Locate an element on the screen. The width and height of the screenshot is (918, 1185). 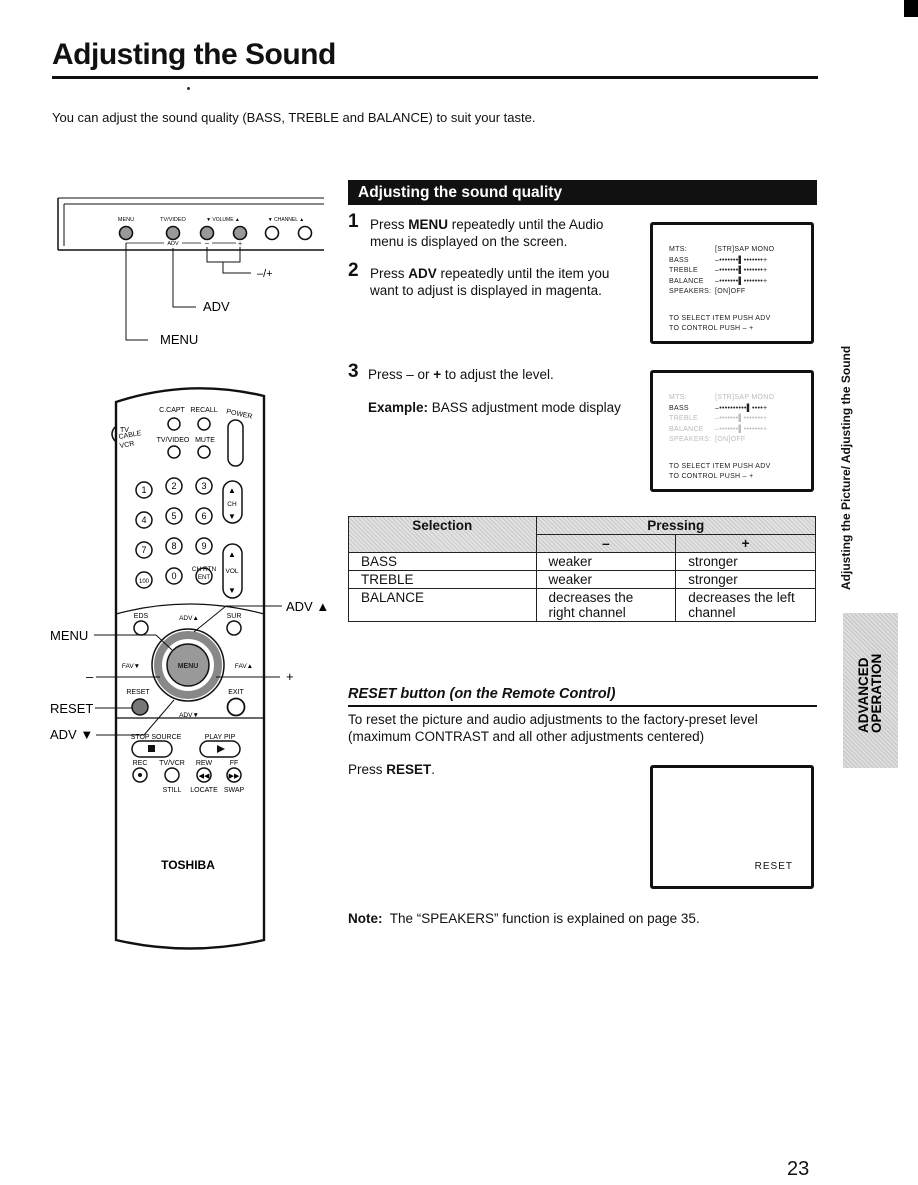
tvvcr-label: TV/VCR is located at coordinates (172, 763).